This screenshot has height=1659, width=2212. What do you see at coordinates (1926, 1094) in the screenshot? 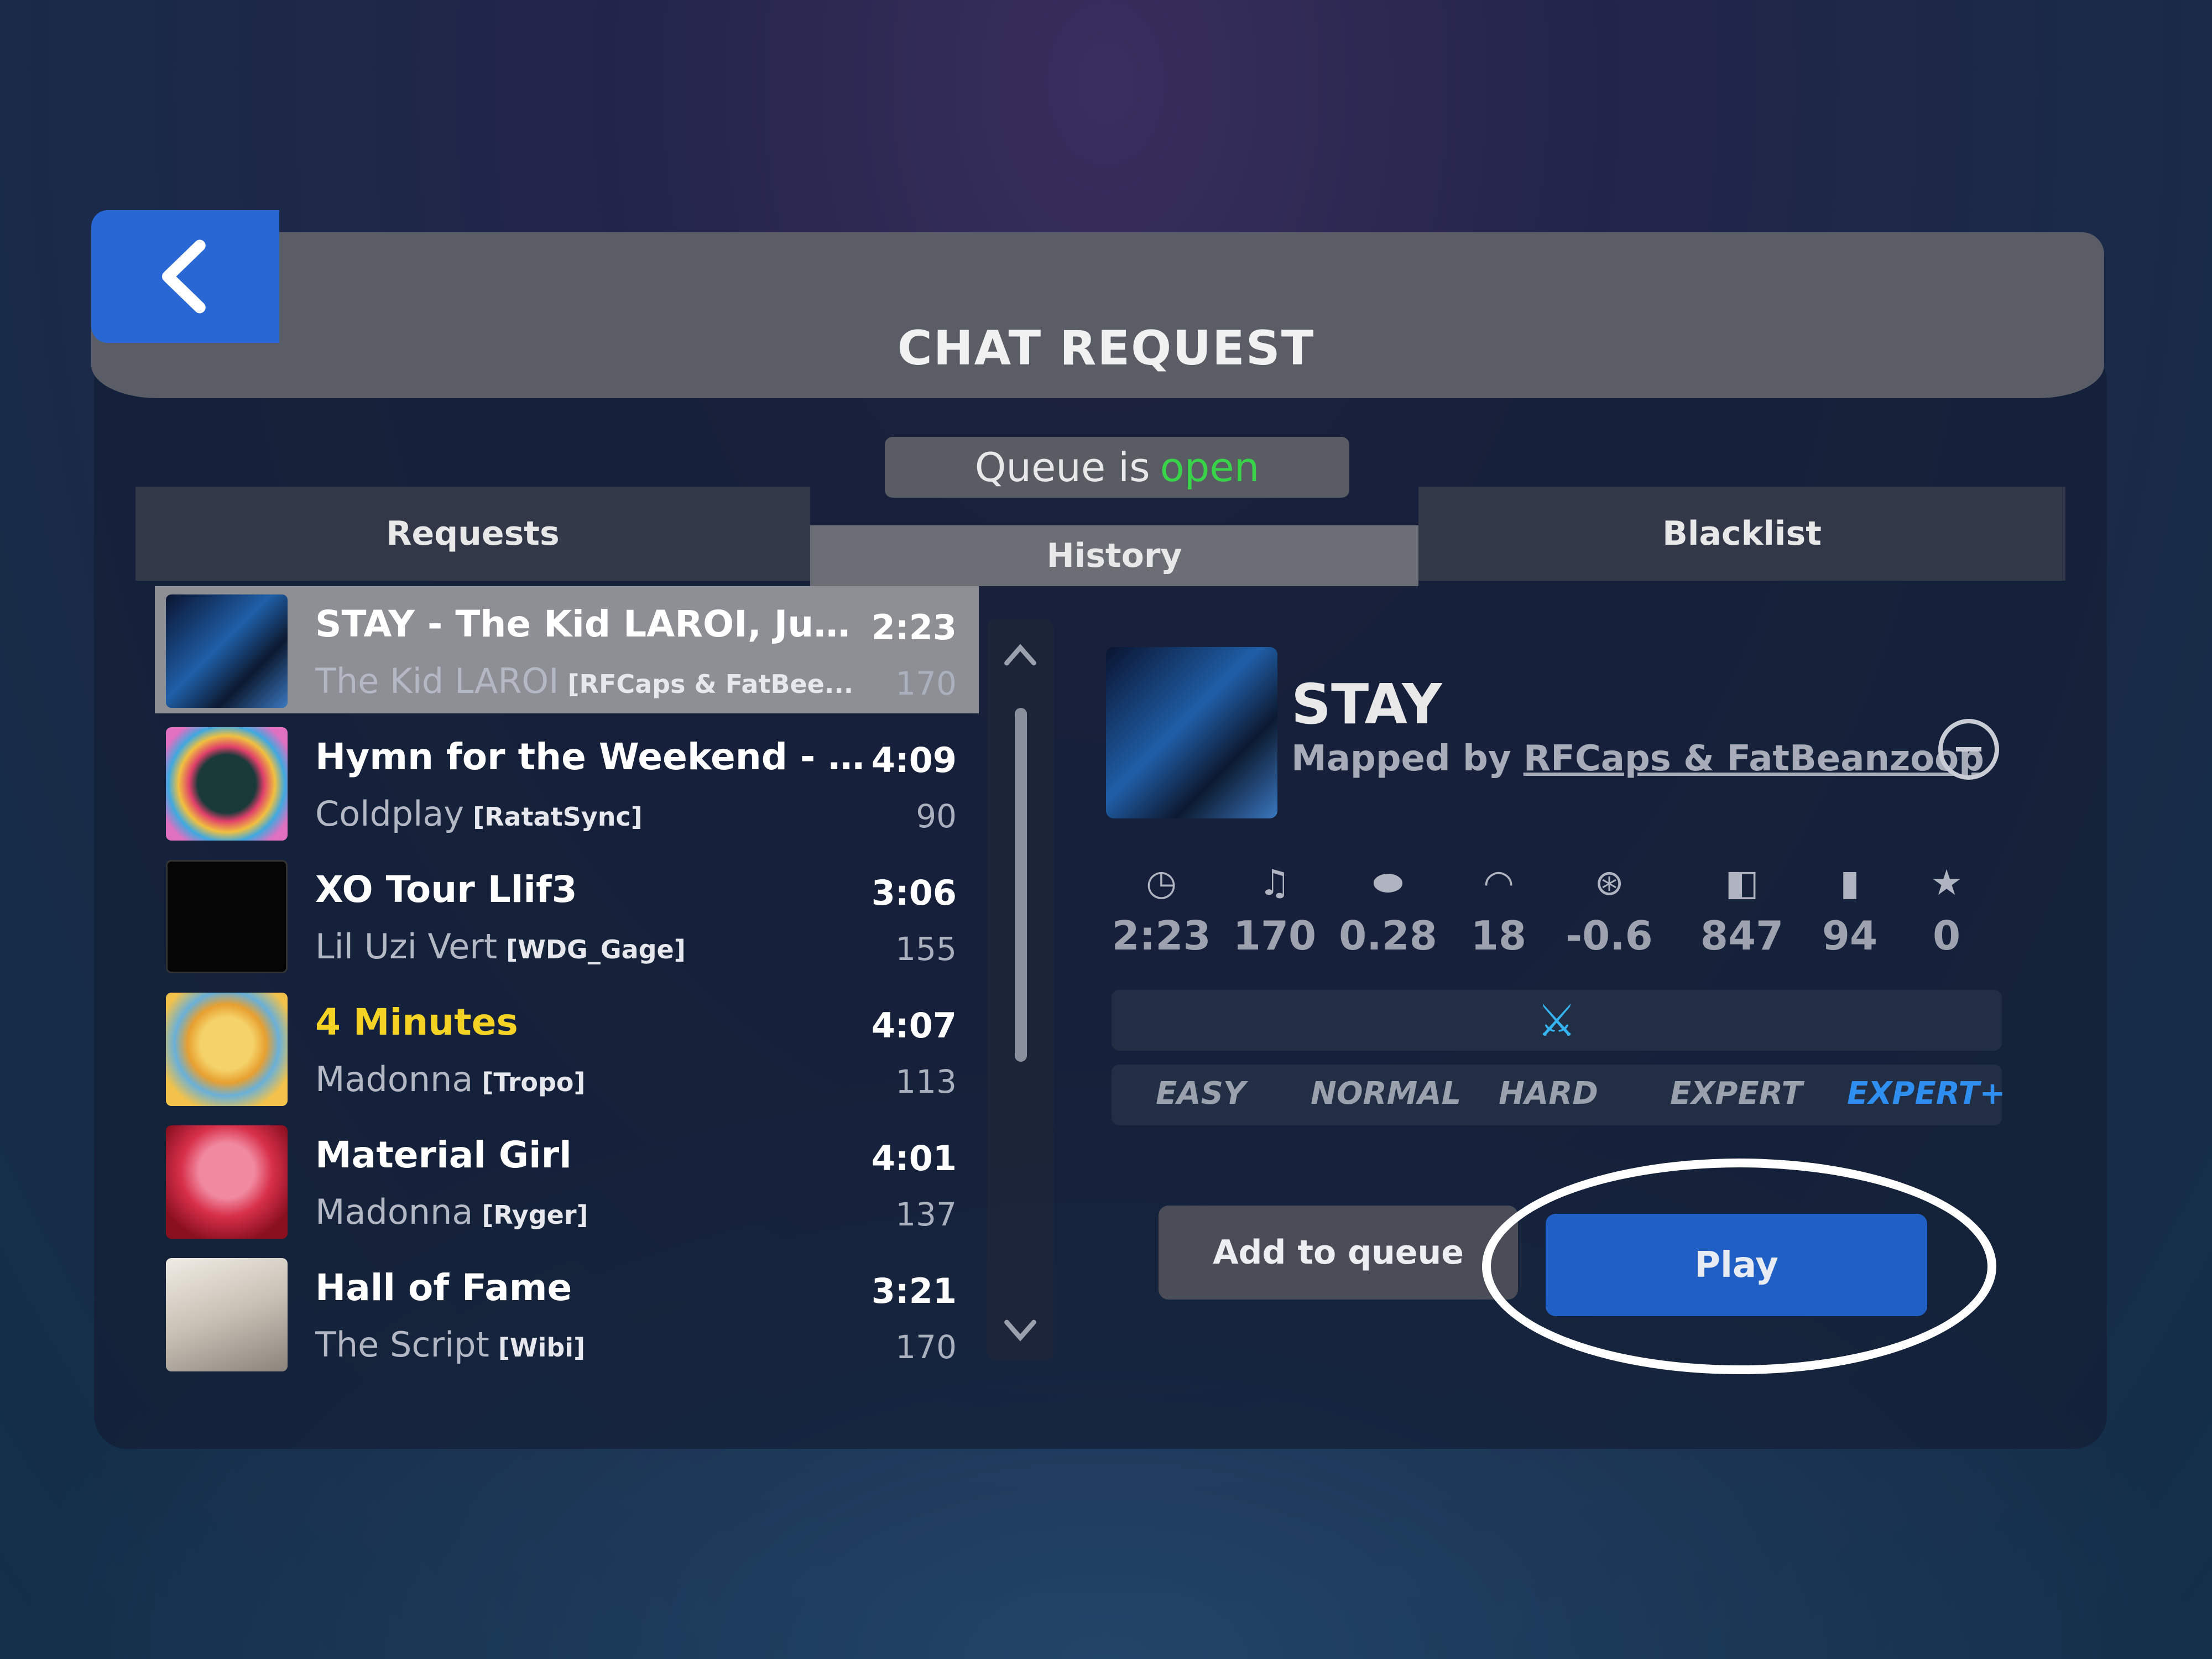
I see `difficulty-expert-plus: EXPERT+` at bounding box center [1926, 1094].